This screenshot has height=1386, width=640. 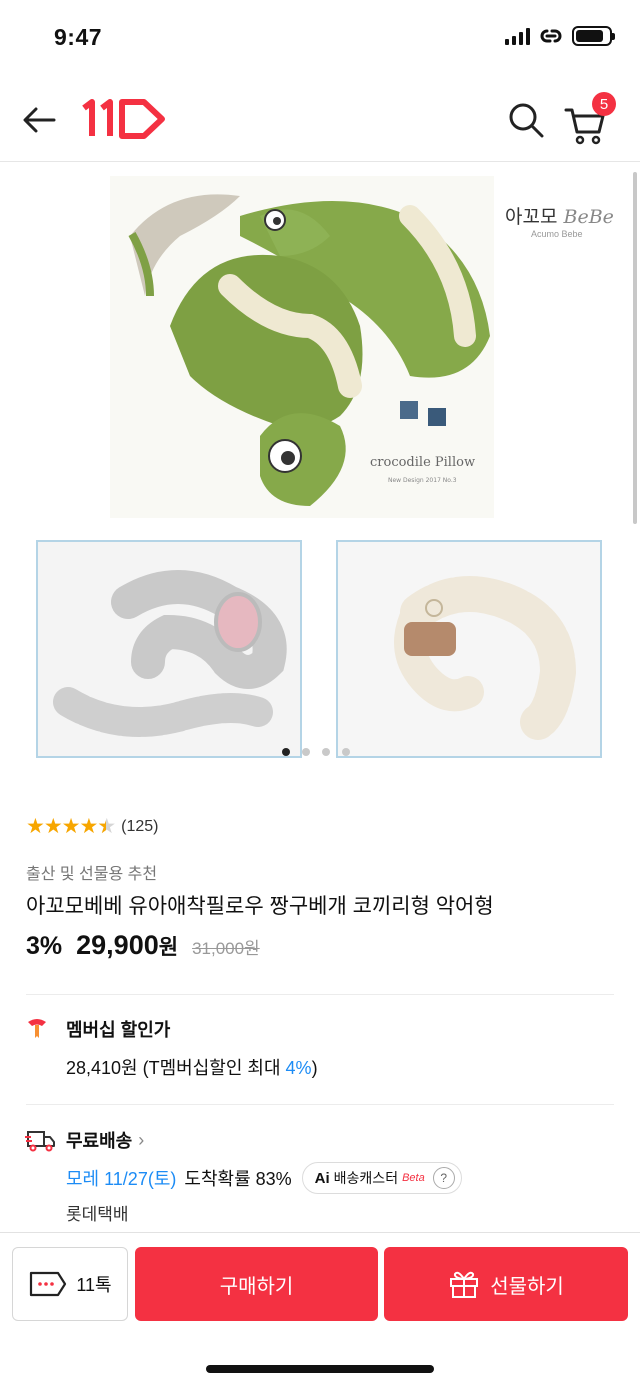 I want to click on cart-button: 5, so click(x=589, y=120).